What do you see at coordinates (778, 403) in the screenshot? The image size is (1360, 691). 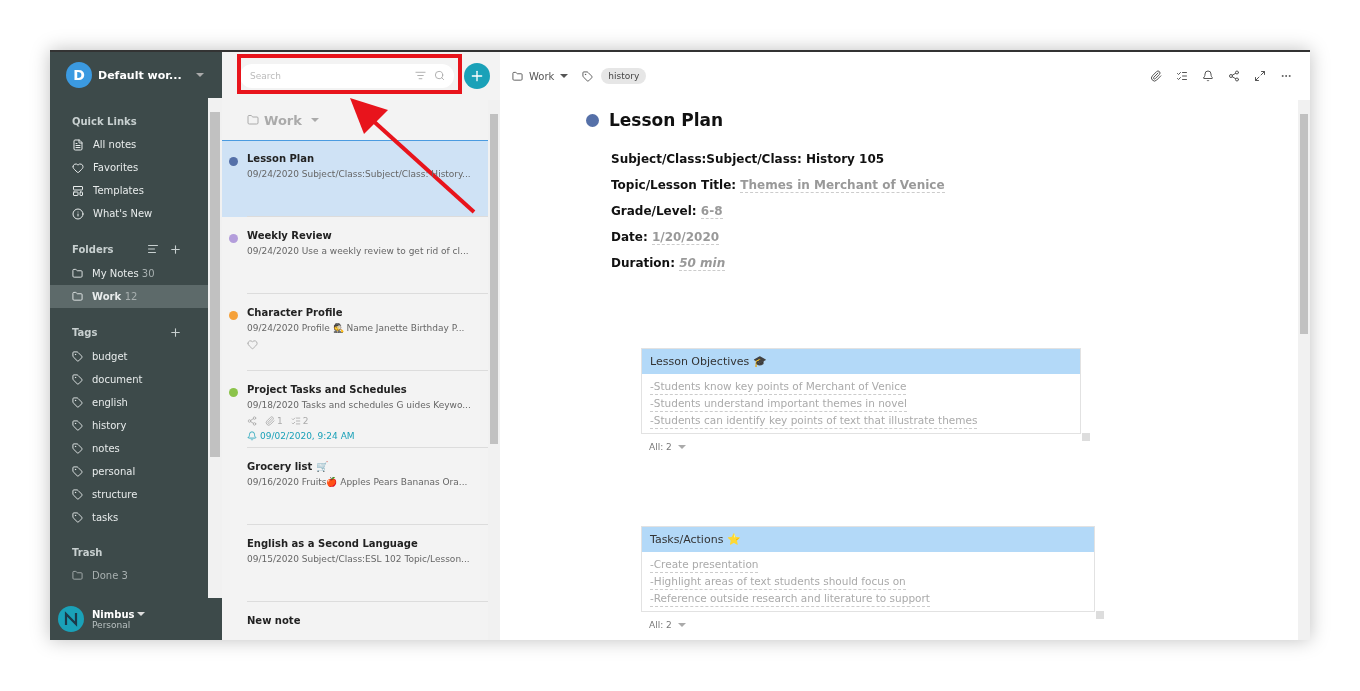 I see `table-row: -Students understand important themes in novel` at bounding box center [778, 403].